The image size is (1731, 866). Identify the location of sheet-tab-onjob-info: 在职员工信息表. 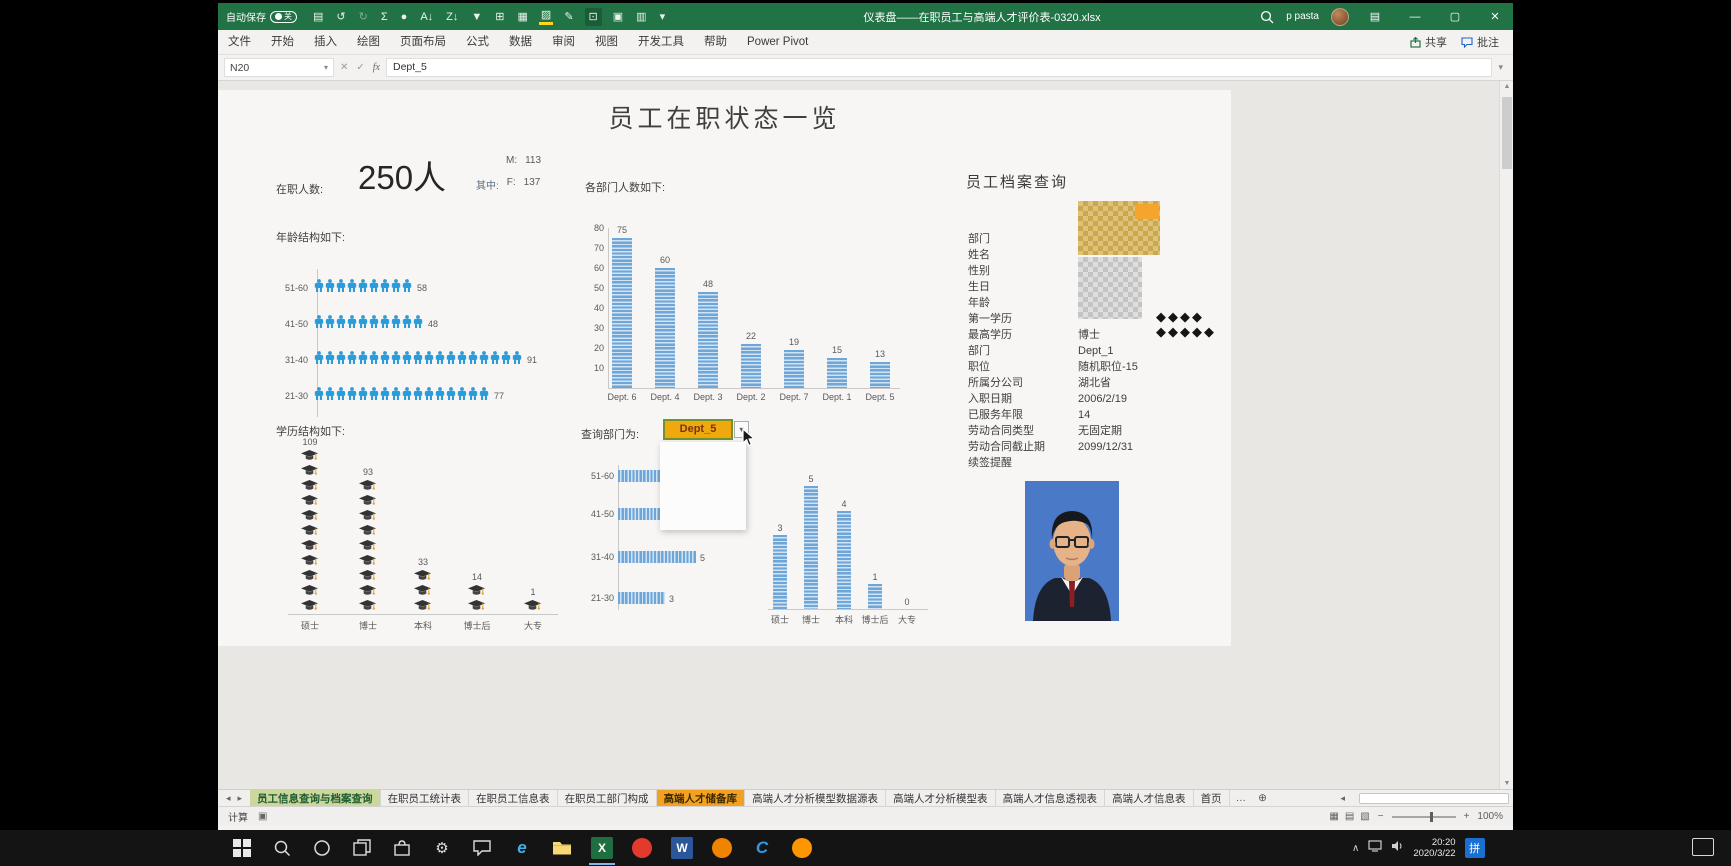
(513, 798).